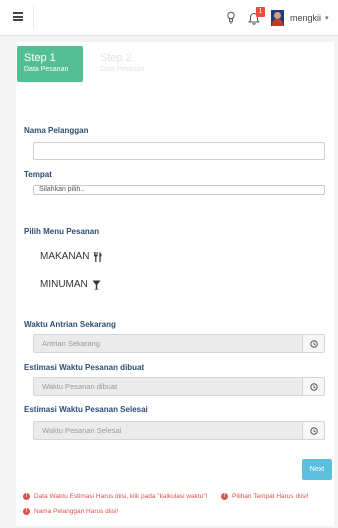  Describe the element at coordinates (64, 284) in the screenshot. I see `menu-item-minuman-label: MINUMAN` at that location.